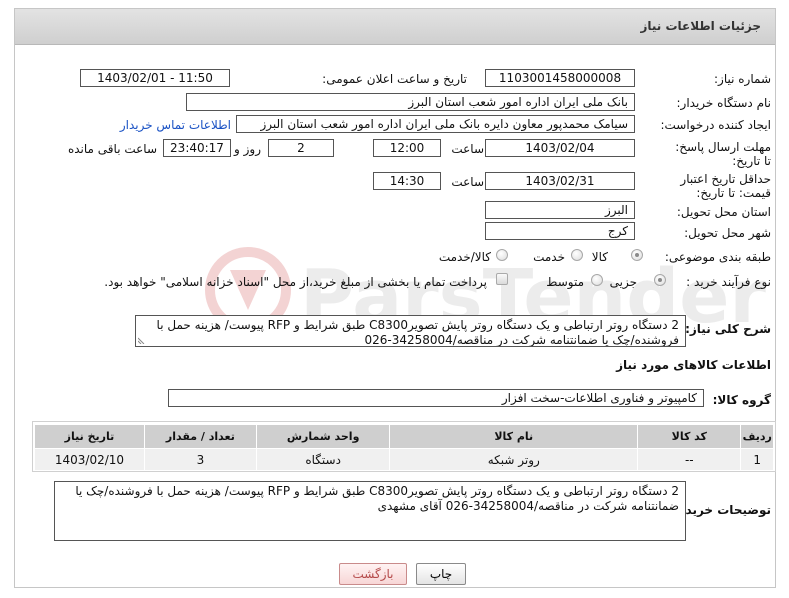 This screenshot has width=789, height=598. What do you see at coordinates (514, 436) in the screenshot?
I see `col-name-header: نام کالا` at bounding box center [514, 436].